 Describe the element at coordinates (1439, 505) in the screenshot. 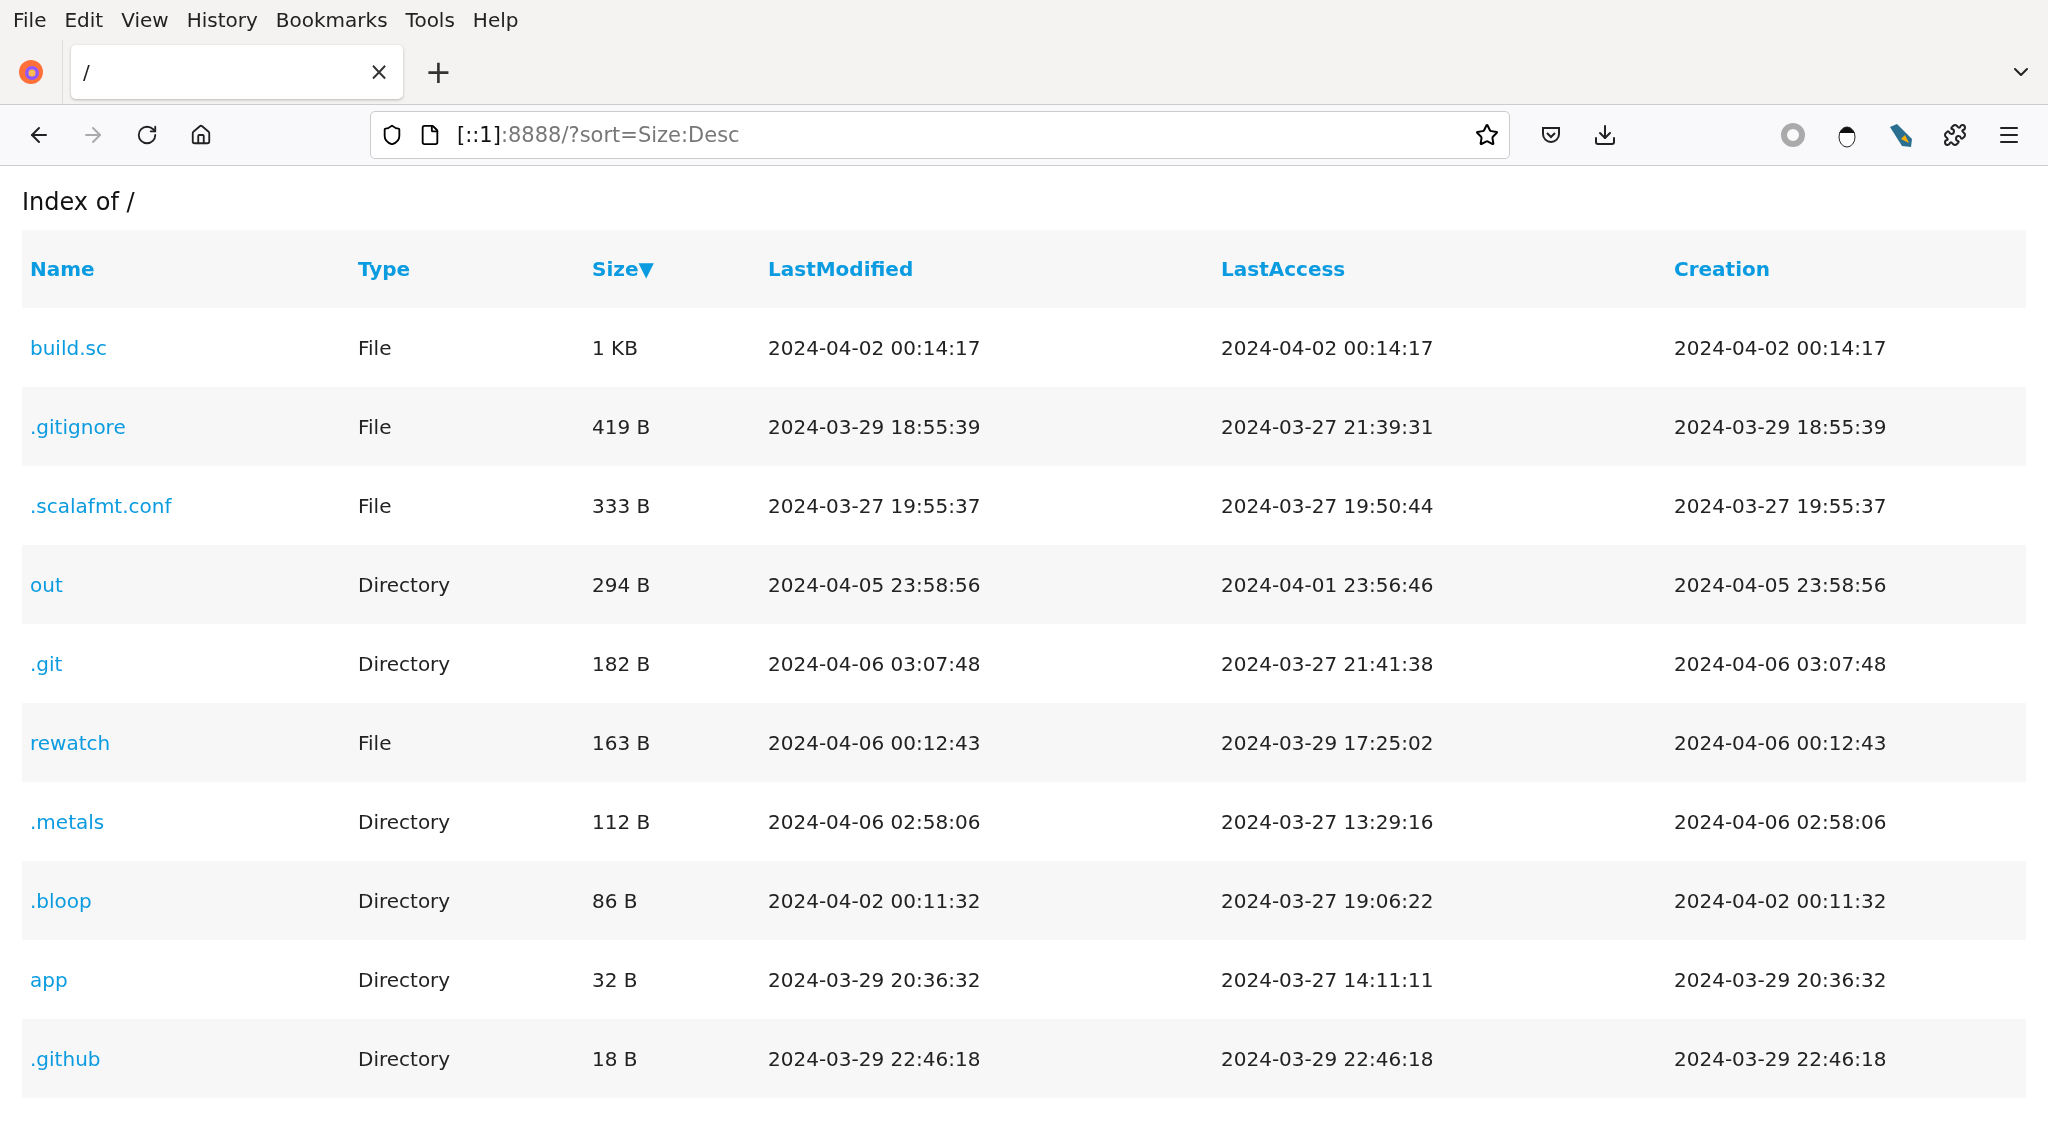

I see `table-cell: 2024-03-27 19:50:44` at that location.